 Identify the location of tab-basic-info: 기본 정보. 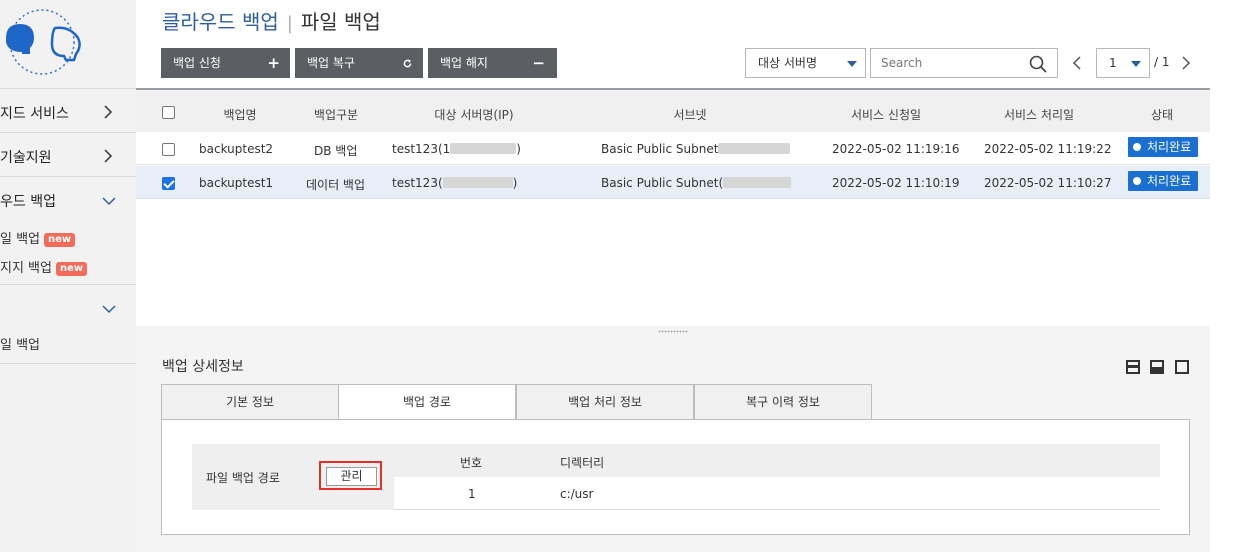
(250, 402).